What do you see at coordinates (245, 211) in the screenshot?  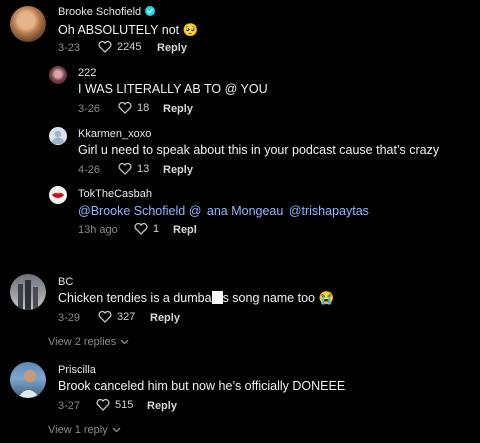 I see `mention-link: ana Mongeau` at bounding box center [245, 211].